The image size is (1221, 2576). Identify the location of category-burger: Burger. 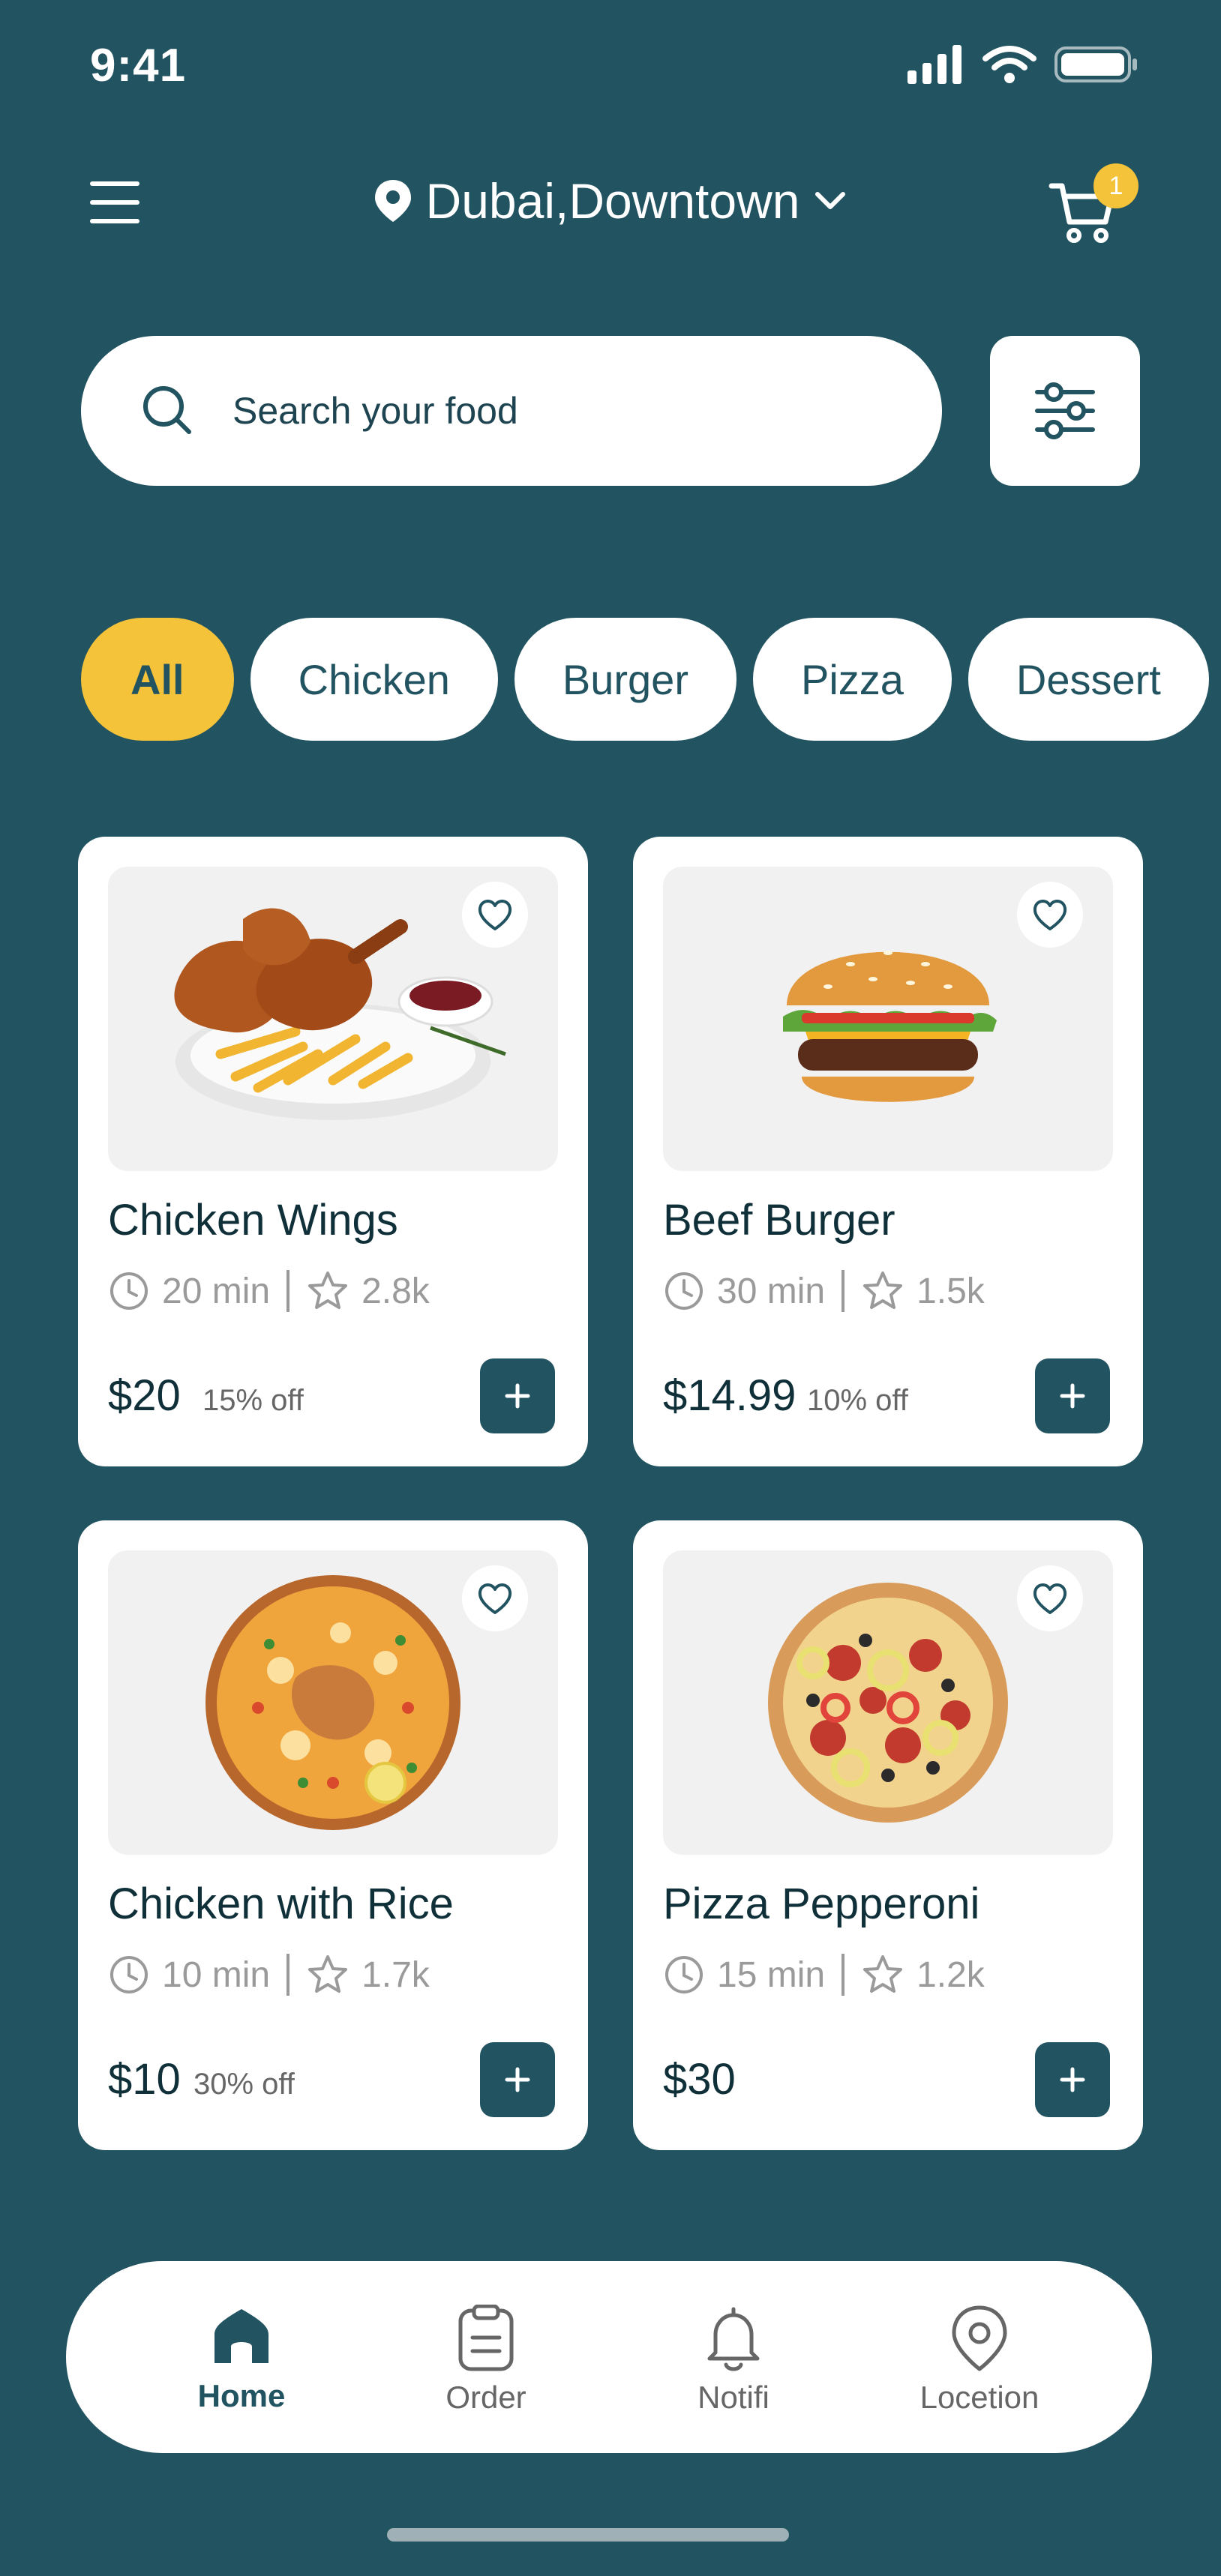
(625, 679).